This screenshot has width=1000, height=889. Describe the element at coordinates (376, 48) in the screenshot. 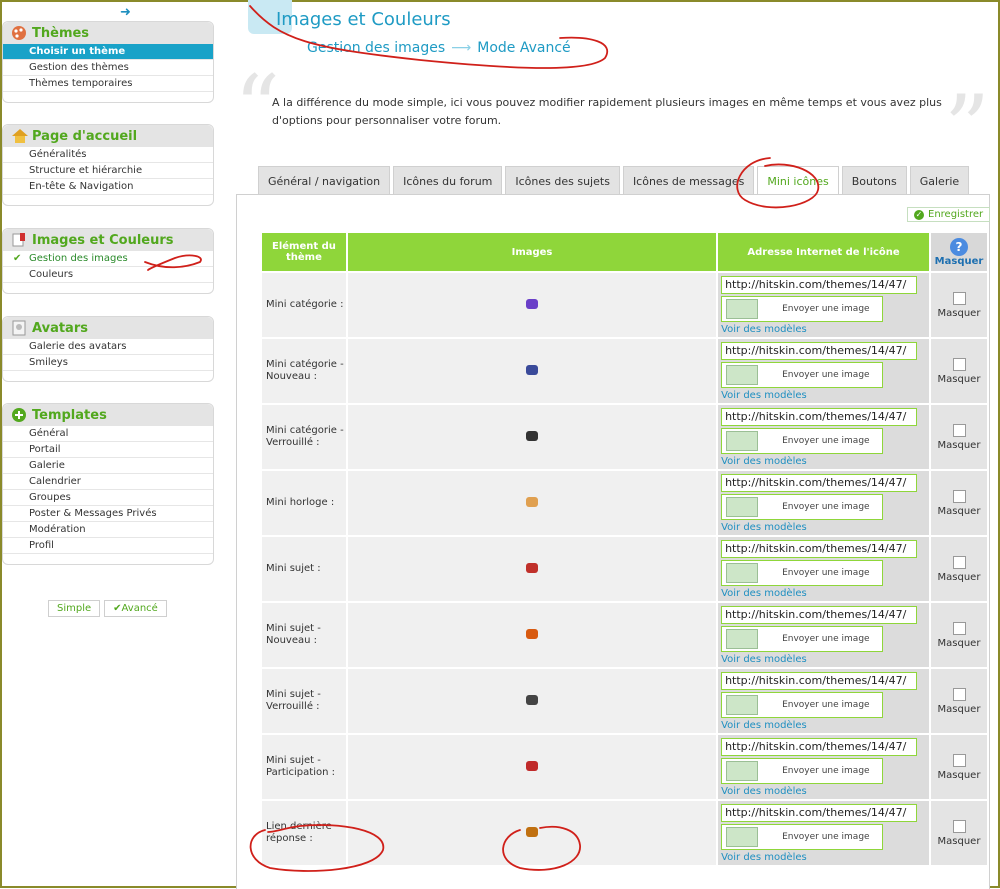

I see `crumb-gestion-images: Gestion des images` at that location.